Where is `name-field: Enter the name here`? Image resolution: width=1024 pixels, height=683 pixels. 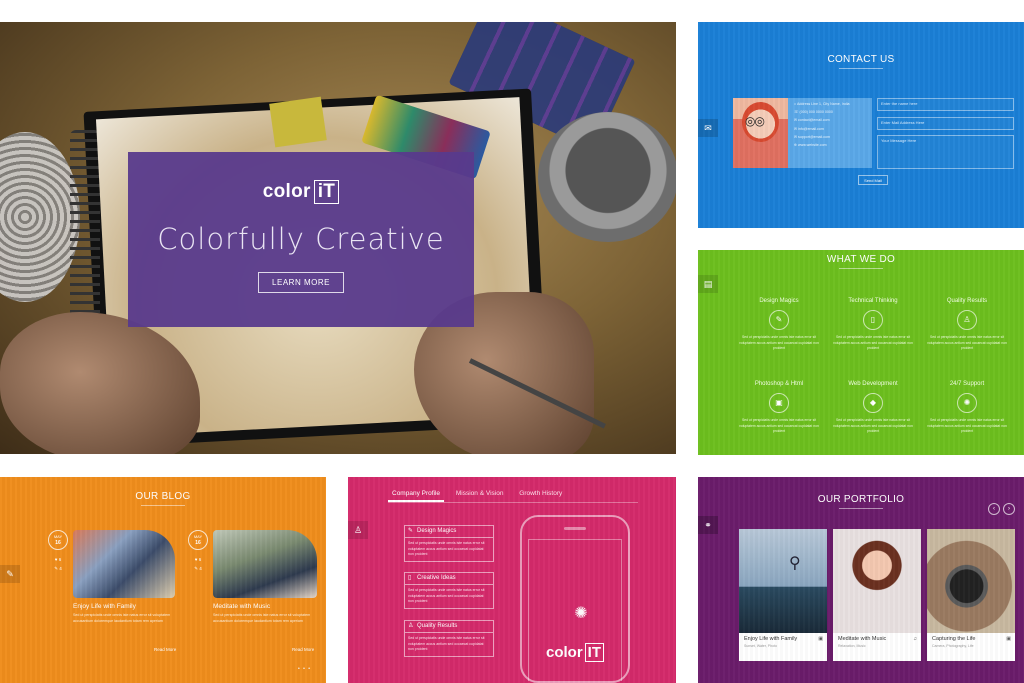 name-field: Enter the name here is located at coordinates (945, 104).